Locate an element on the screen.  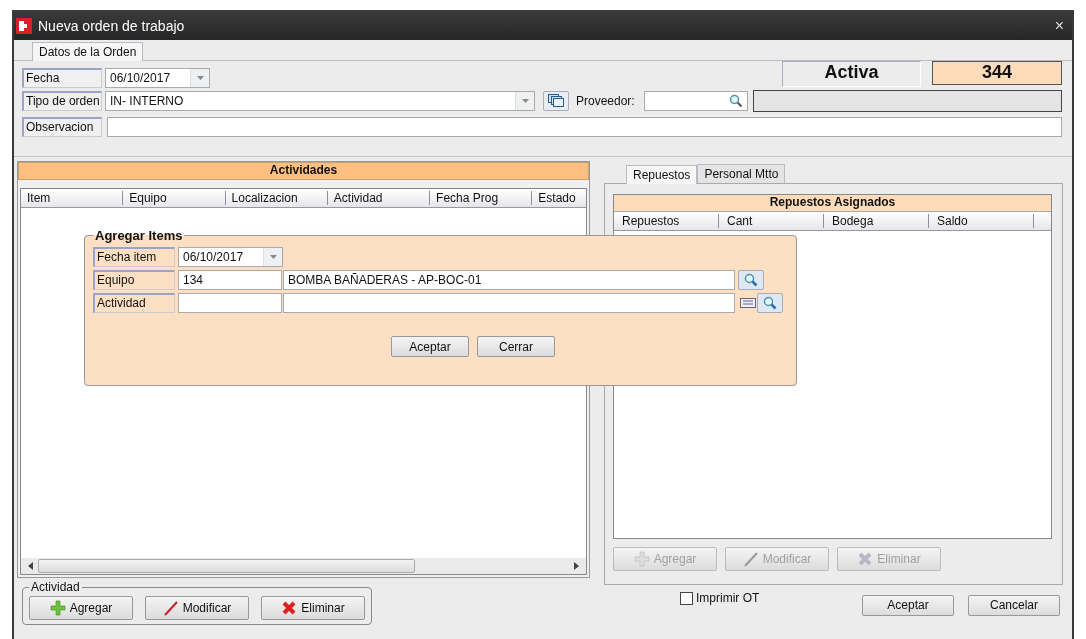
column-header: Item is located at coordinates (72, 198).